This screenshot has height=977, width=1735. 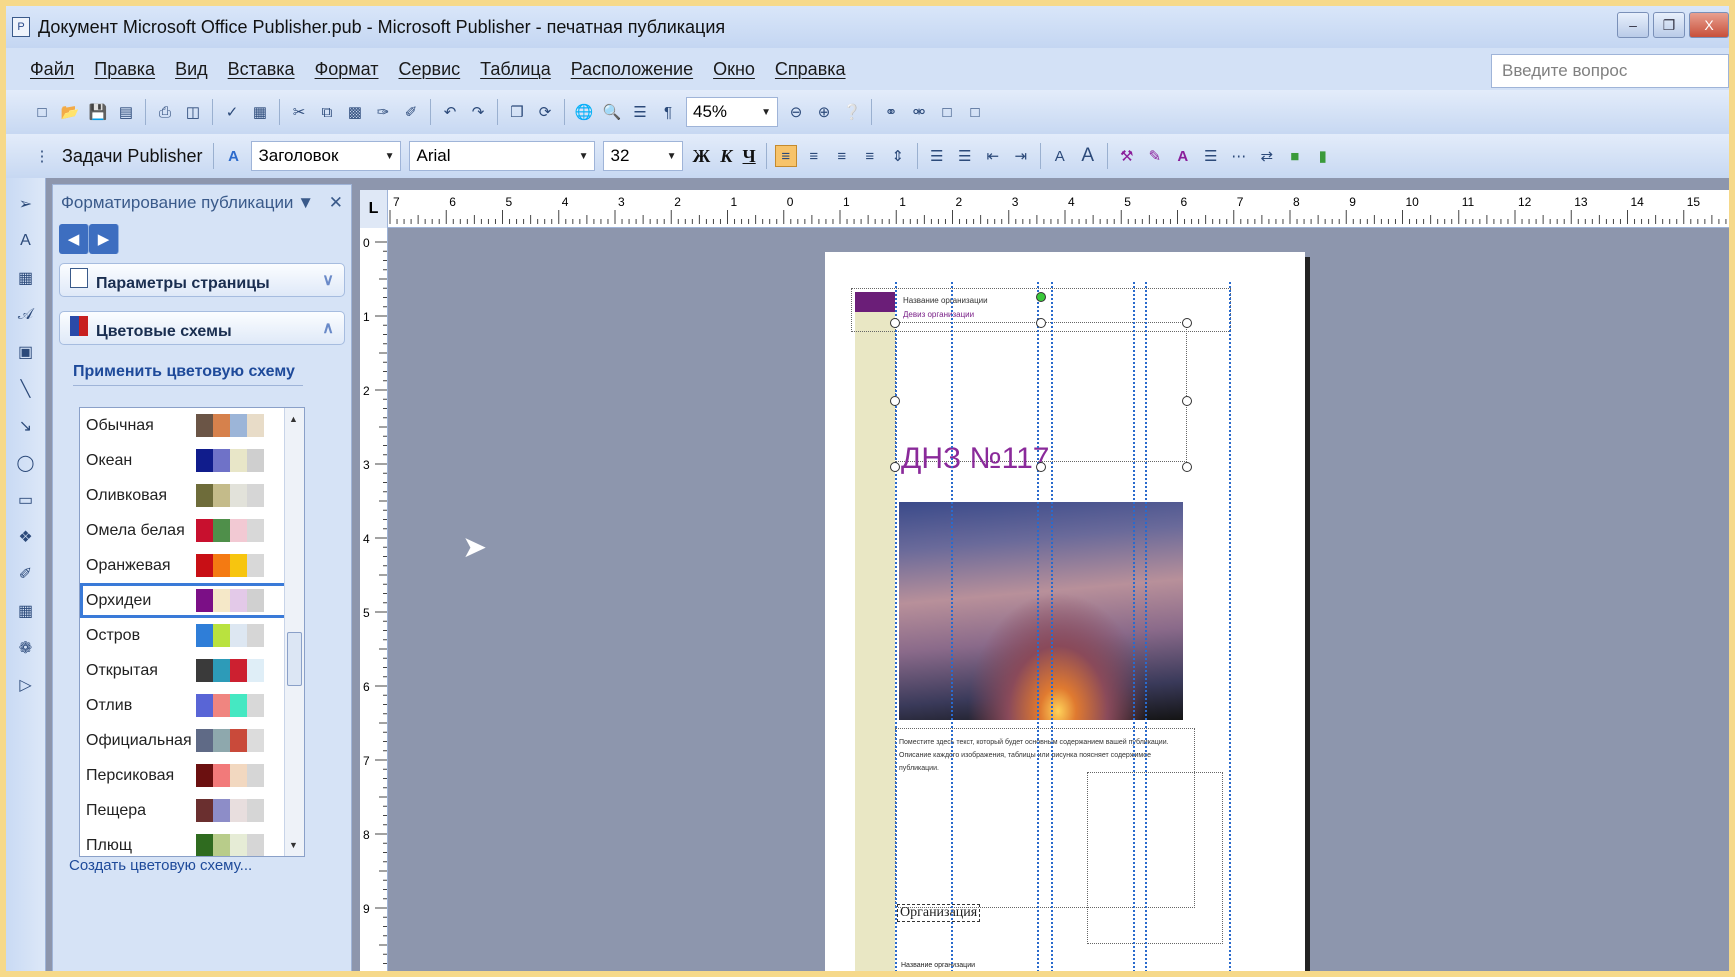 What do you see at coordinates (74, 239) in the screenshot?
I see `back-icon: ◀` at bounding box center [74, 239].